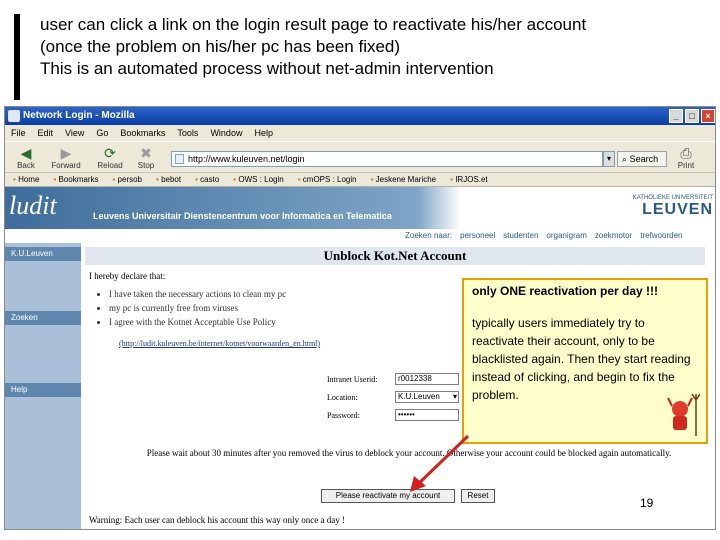 The width and height of the screenshot is (720, 540). I want to click on page-title: Unblock Kot.Net Account, so click(395, 256).